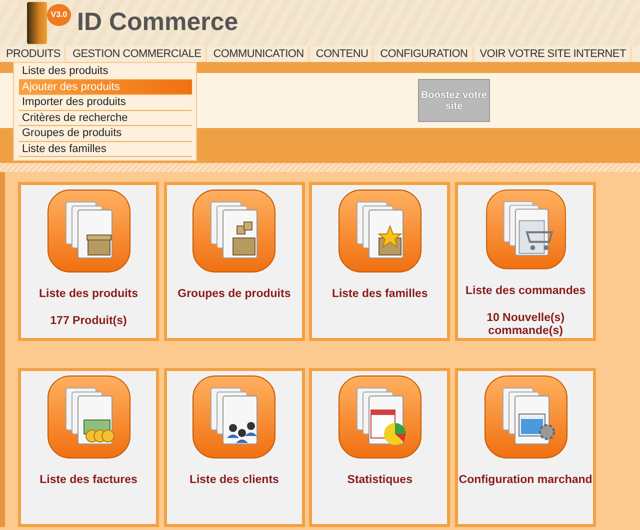  What do you see at coordinates (59, 15) in the screenshot?
I see `version-badge: V3.0` at bounding box center [59, 15].